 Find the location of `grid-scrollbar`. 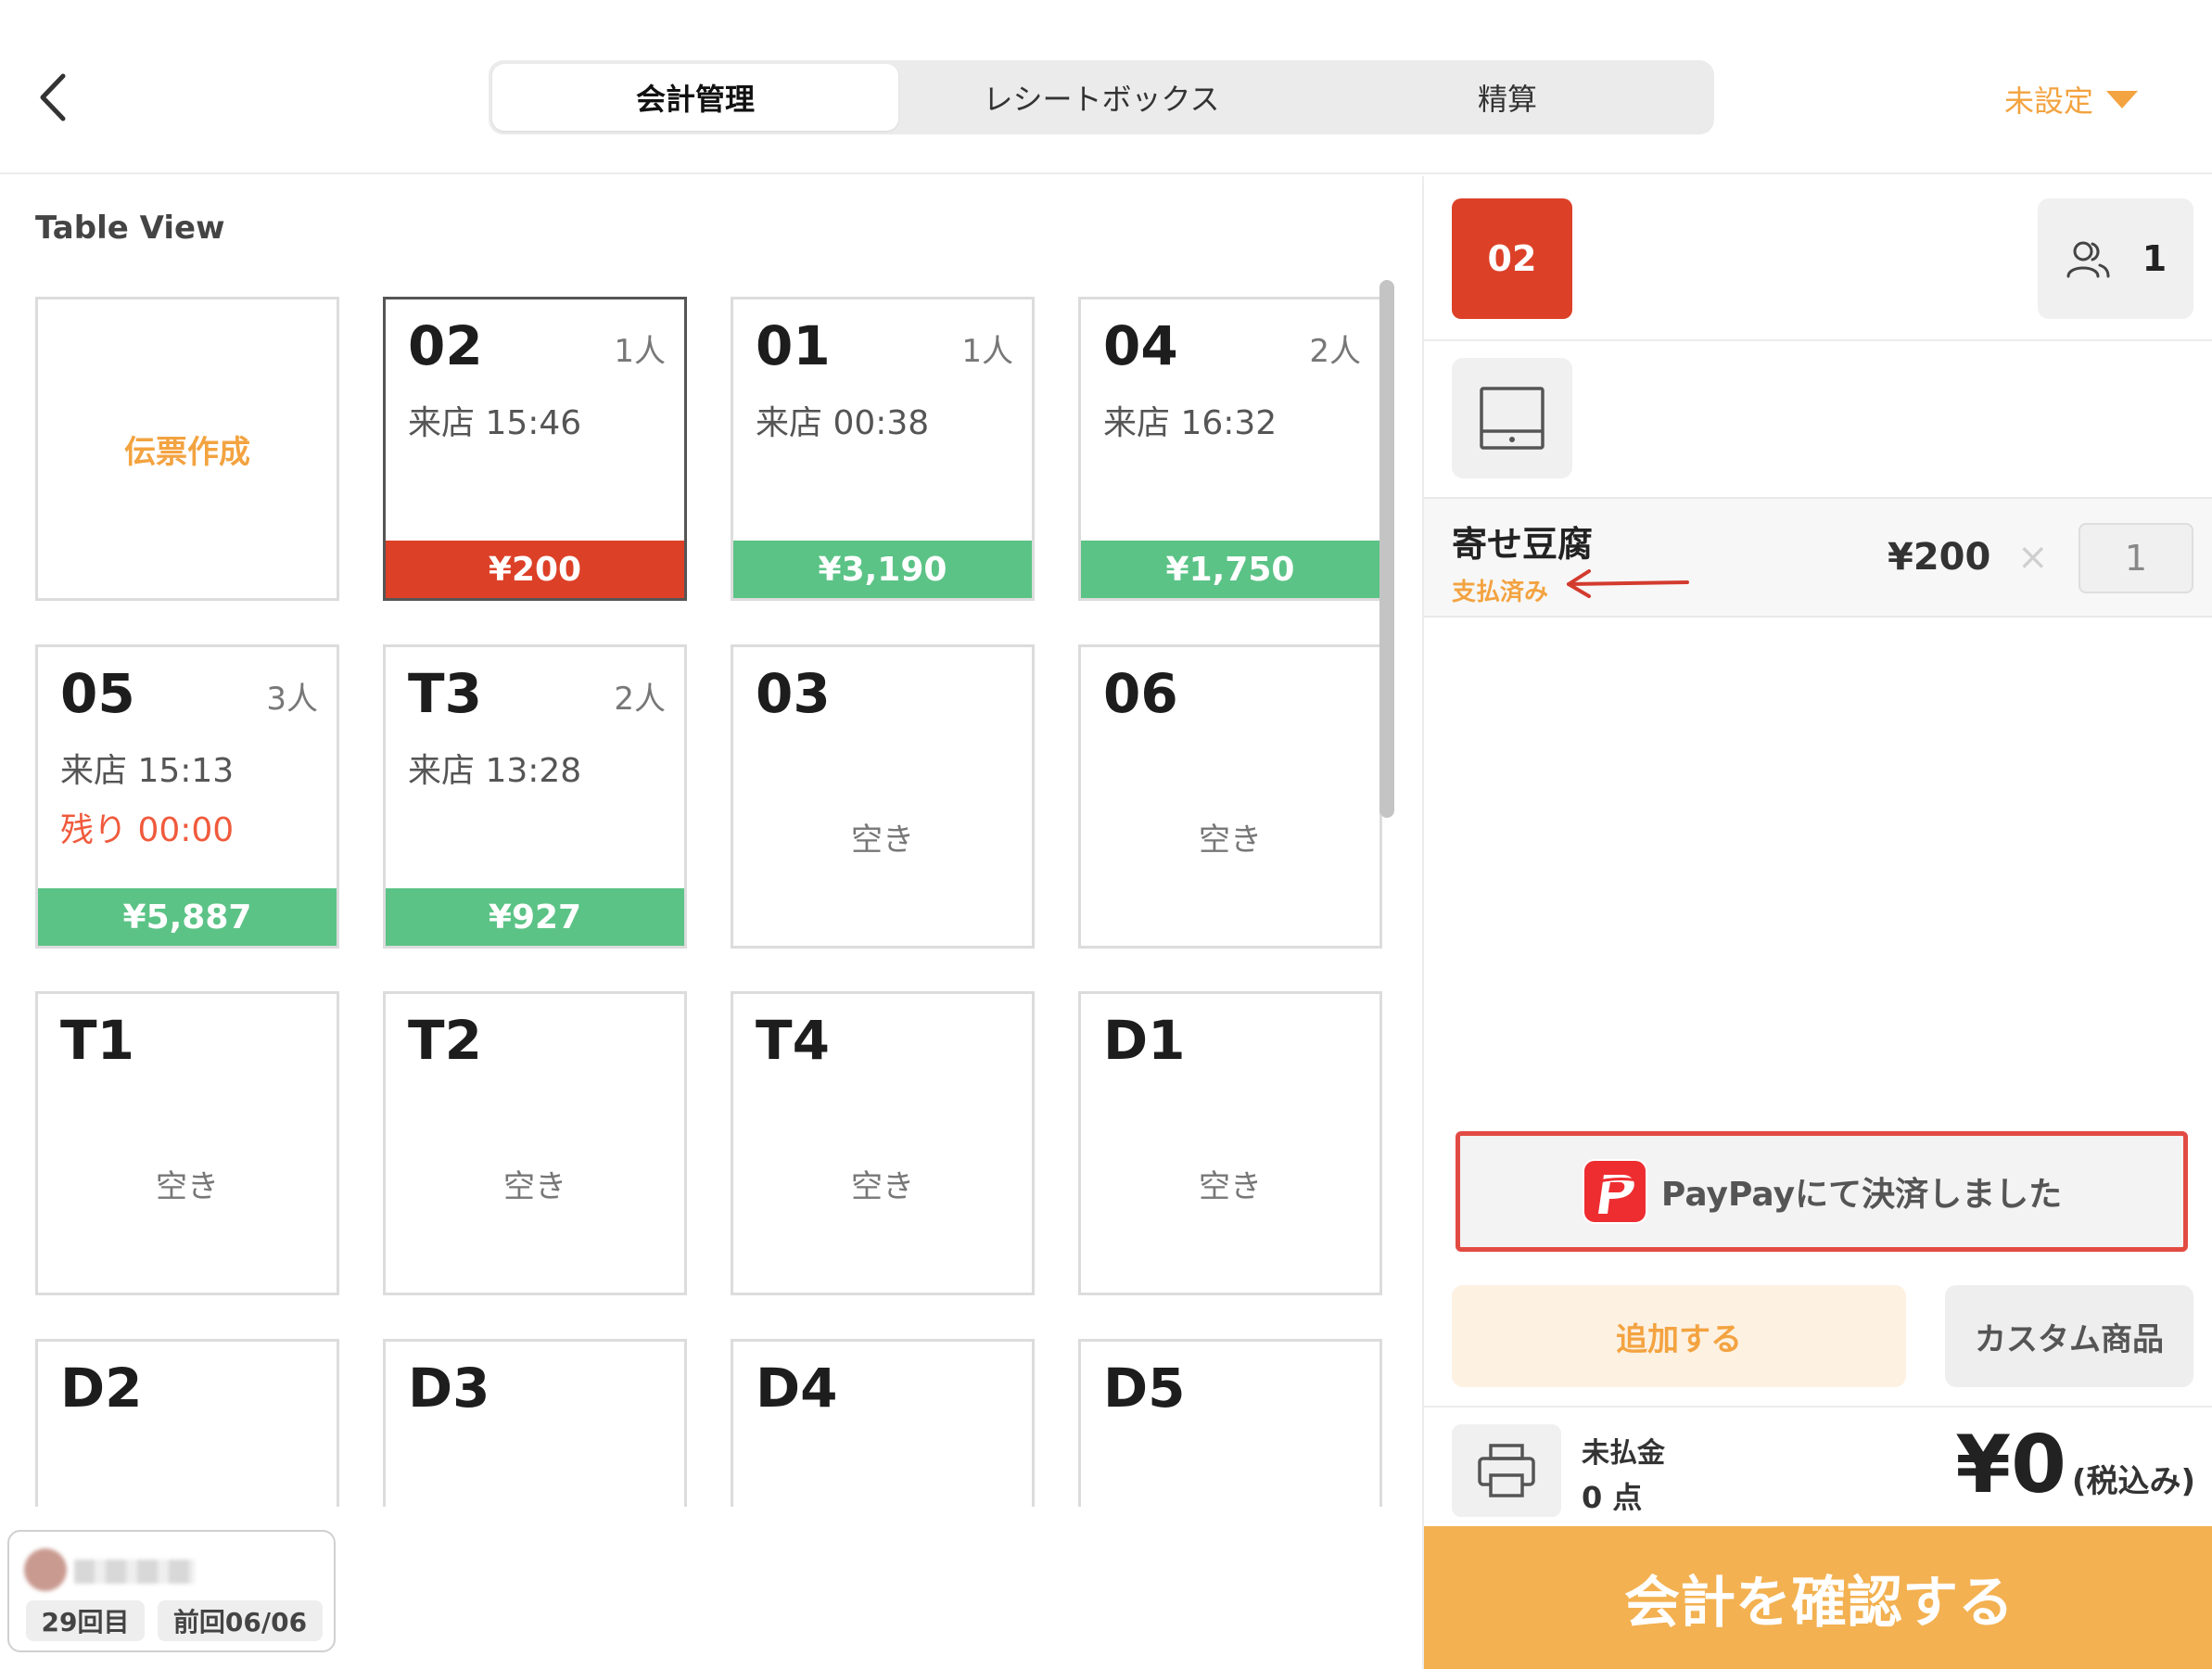

grid-scrollbar is located at coordinates (1386, 549).